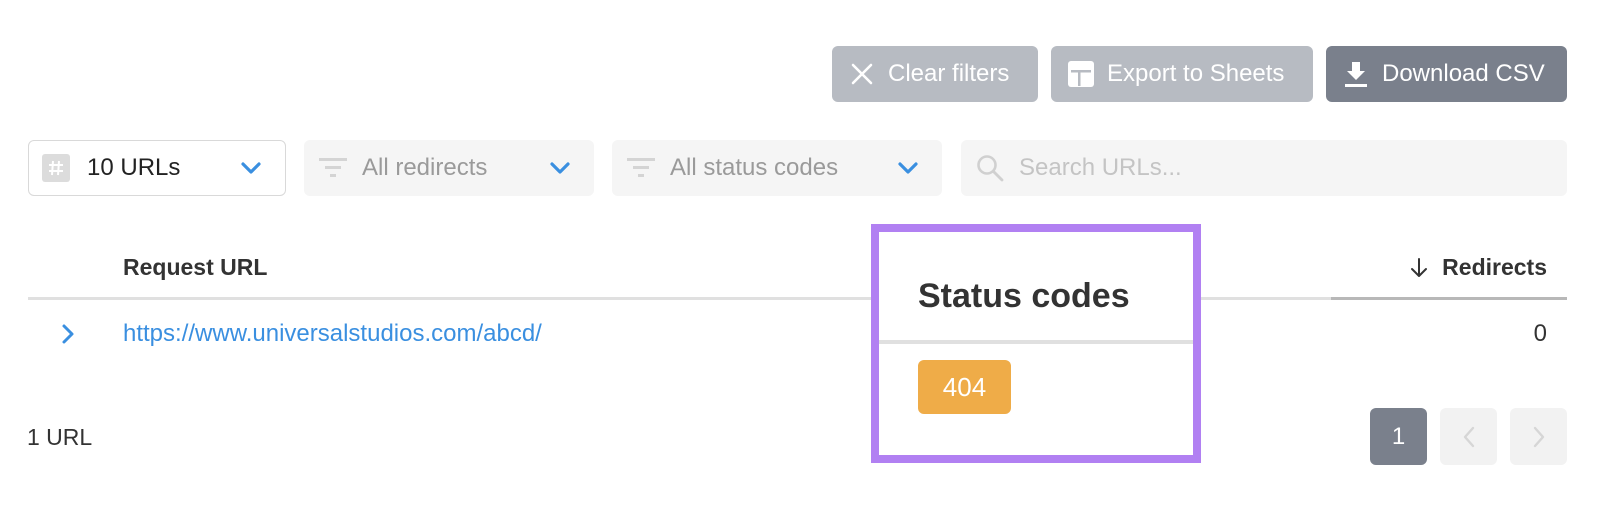  What do you see at coordinates (1293, 168) in the screenshot?
I see `search-input` at bounding box center [1293, 168].